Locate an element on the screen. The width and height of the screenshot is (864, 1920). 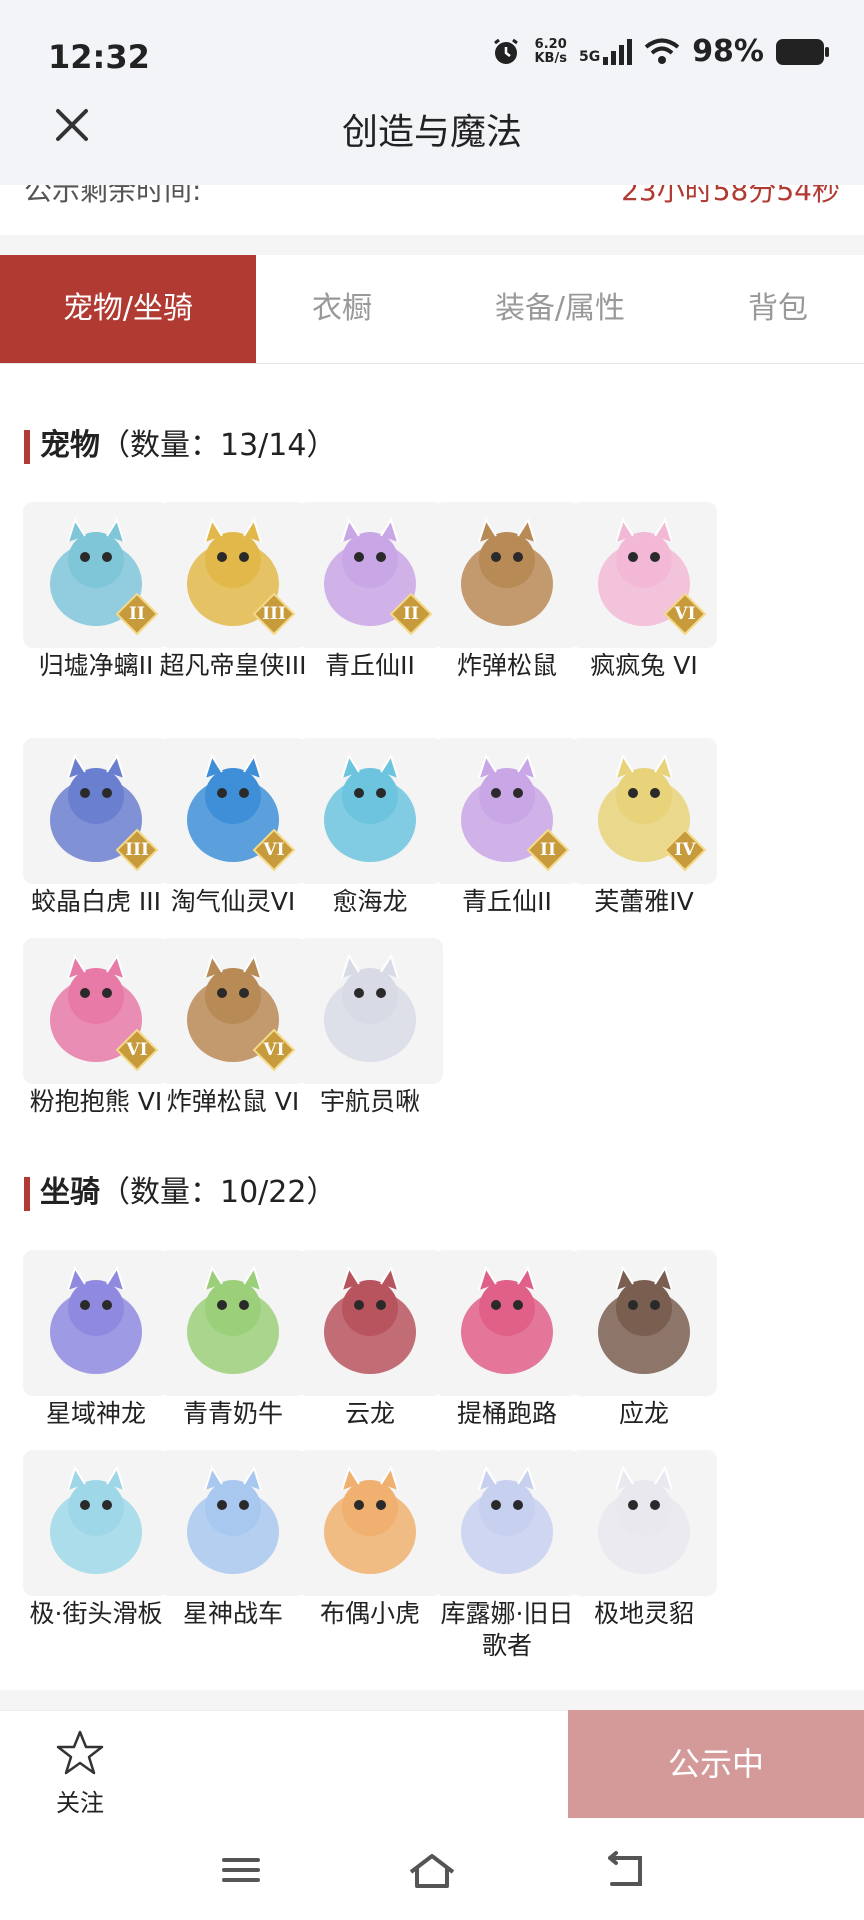
tier-badge-label: IV is located at coordinates (685, 850).